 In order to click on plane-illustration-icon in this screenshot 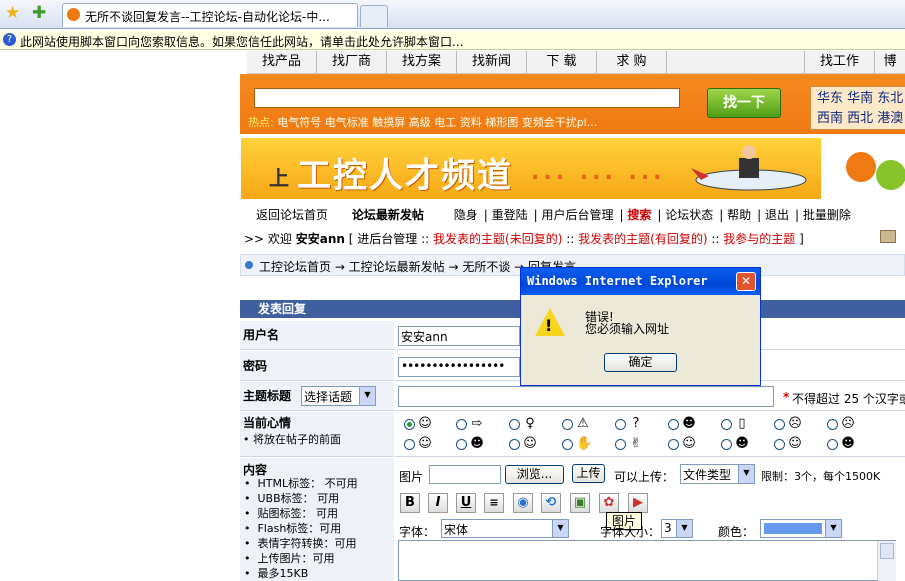, I will do `click(749, 168)`.